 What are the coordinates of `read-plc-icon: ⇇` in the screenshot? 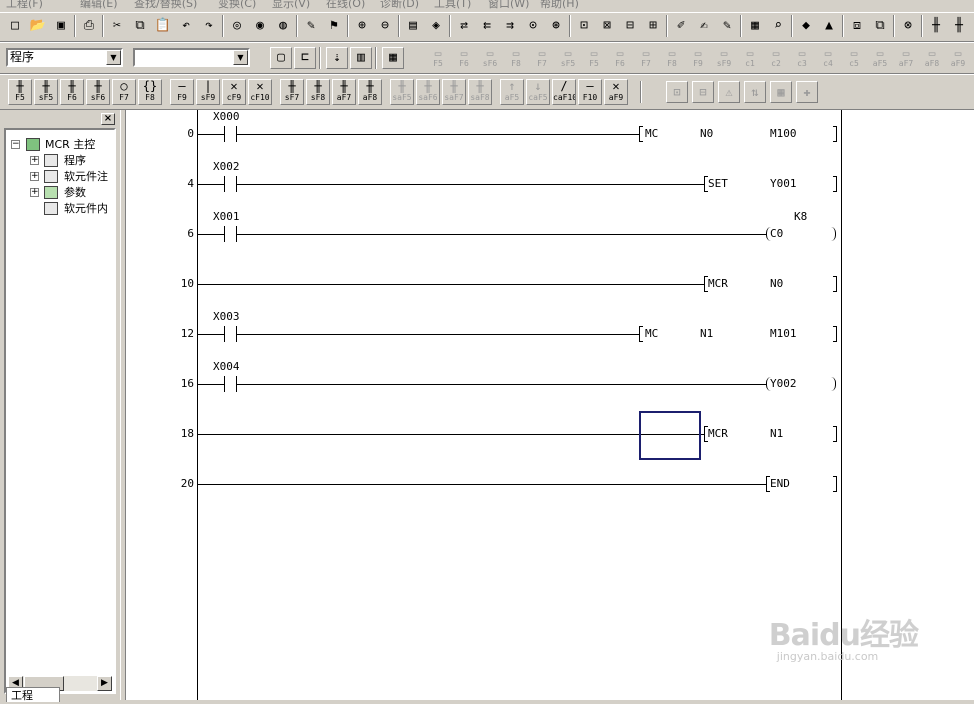 It's located at (487, 26).